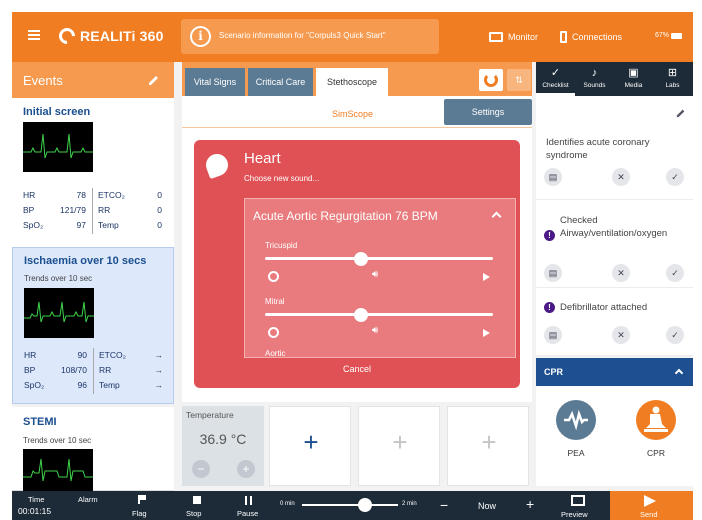  Describe the element at coordinates (88, 499) in the screenshot. I see `alarm-label: Alarm` at that location.